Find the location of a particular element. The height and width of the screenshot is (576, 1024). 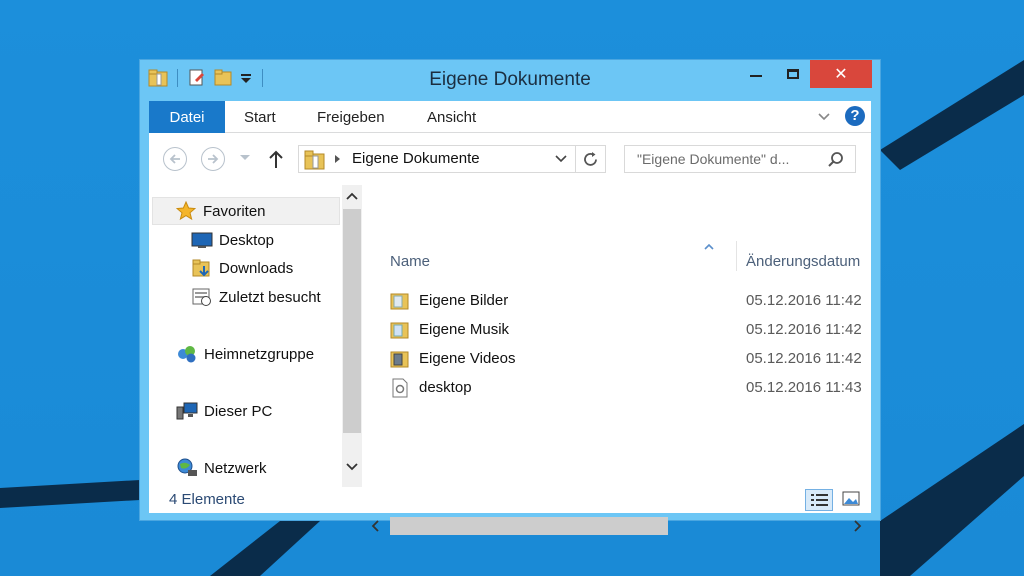

refresh-icon is located at coordinates (590, 159).